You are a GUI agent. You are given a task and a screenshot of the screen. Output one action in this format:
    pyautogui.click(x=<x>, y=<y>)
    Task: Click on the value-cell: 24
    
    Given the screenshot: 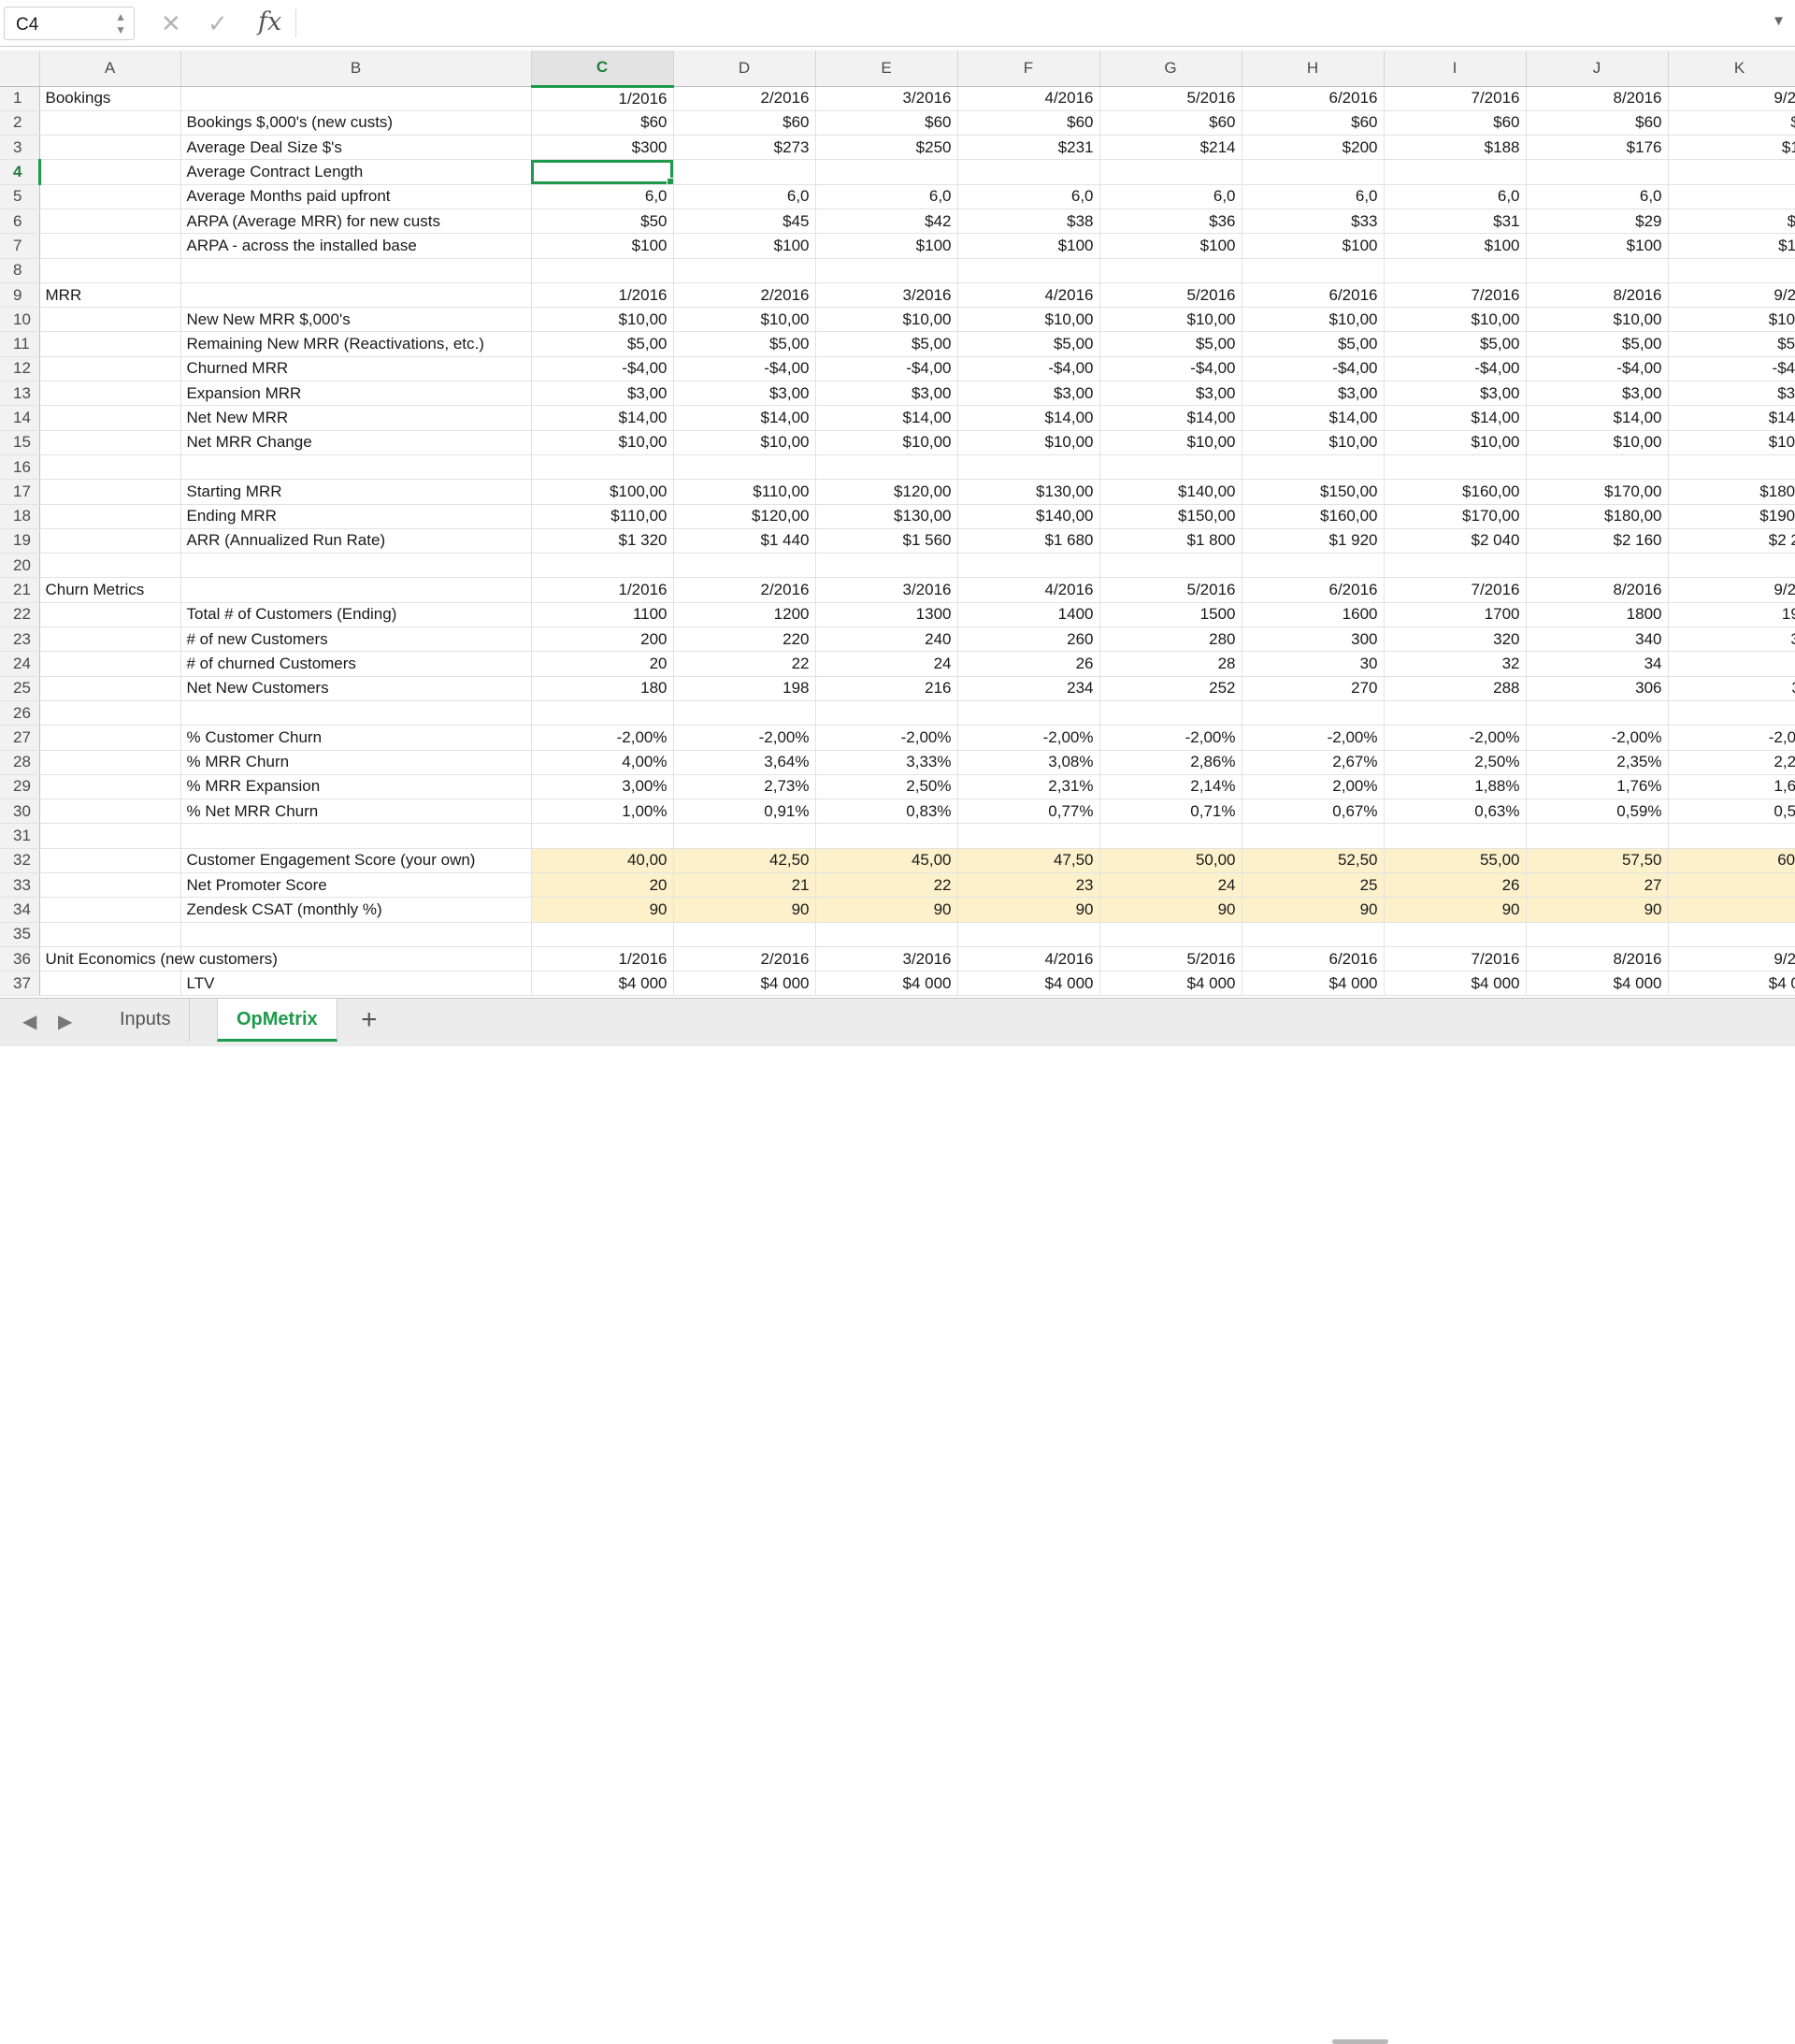 What is the action you would take?
    pyautogui.click(x=1170, y=885)
    